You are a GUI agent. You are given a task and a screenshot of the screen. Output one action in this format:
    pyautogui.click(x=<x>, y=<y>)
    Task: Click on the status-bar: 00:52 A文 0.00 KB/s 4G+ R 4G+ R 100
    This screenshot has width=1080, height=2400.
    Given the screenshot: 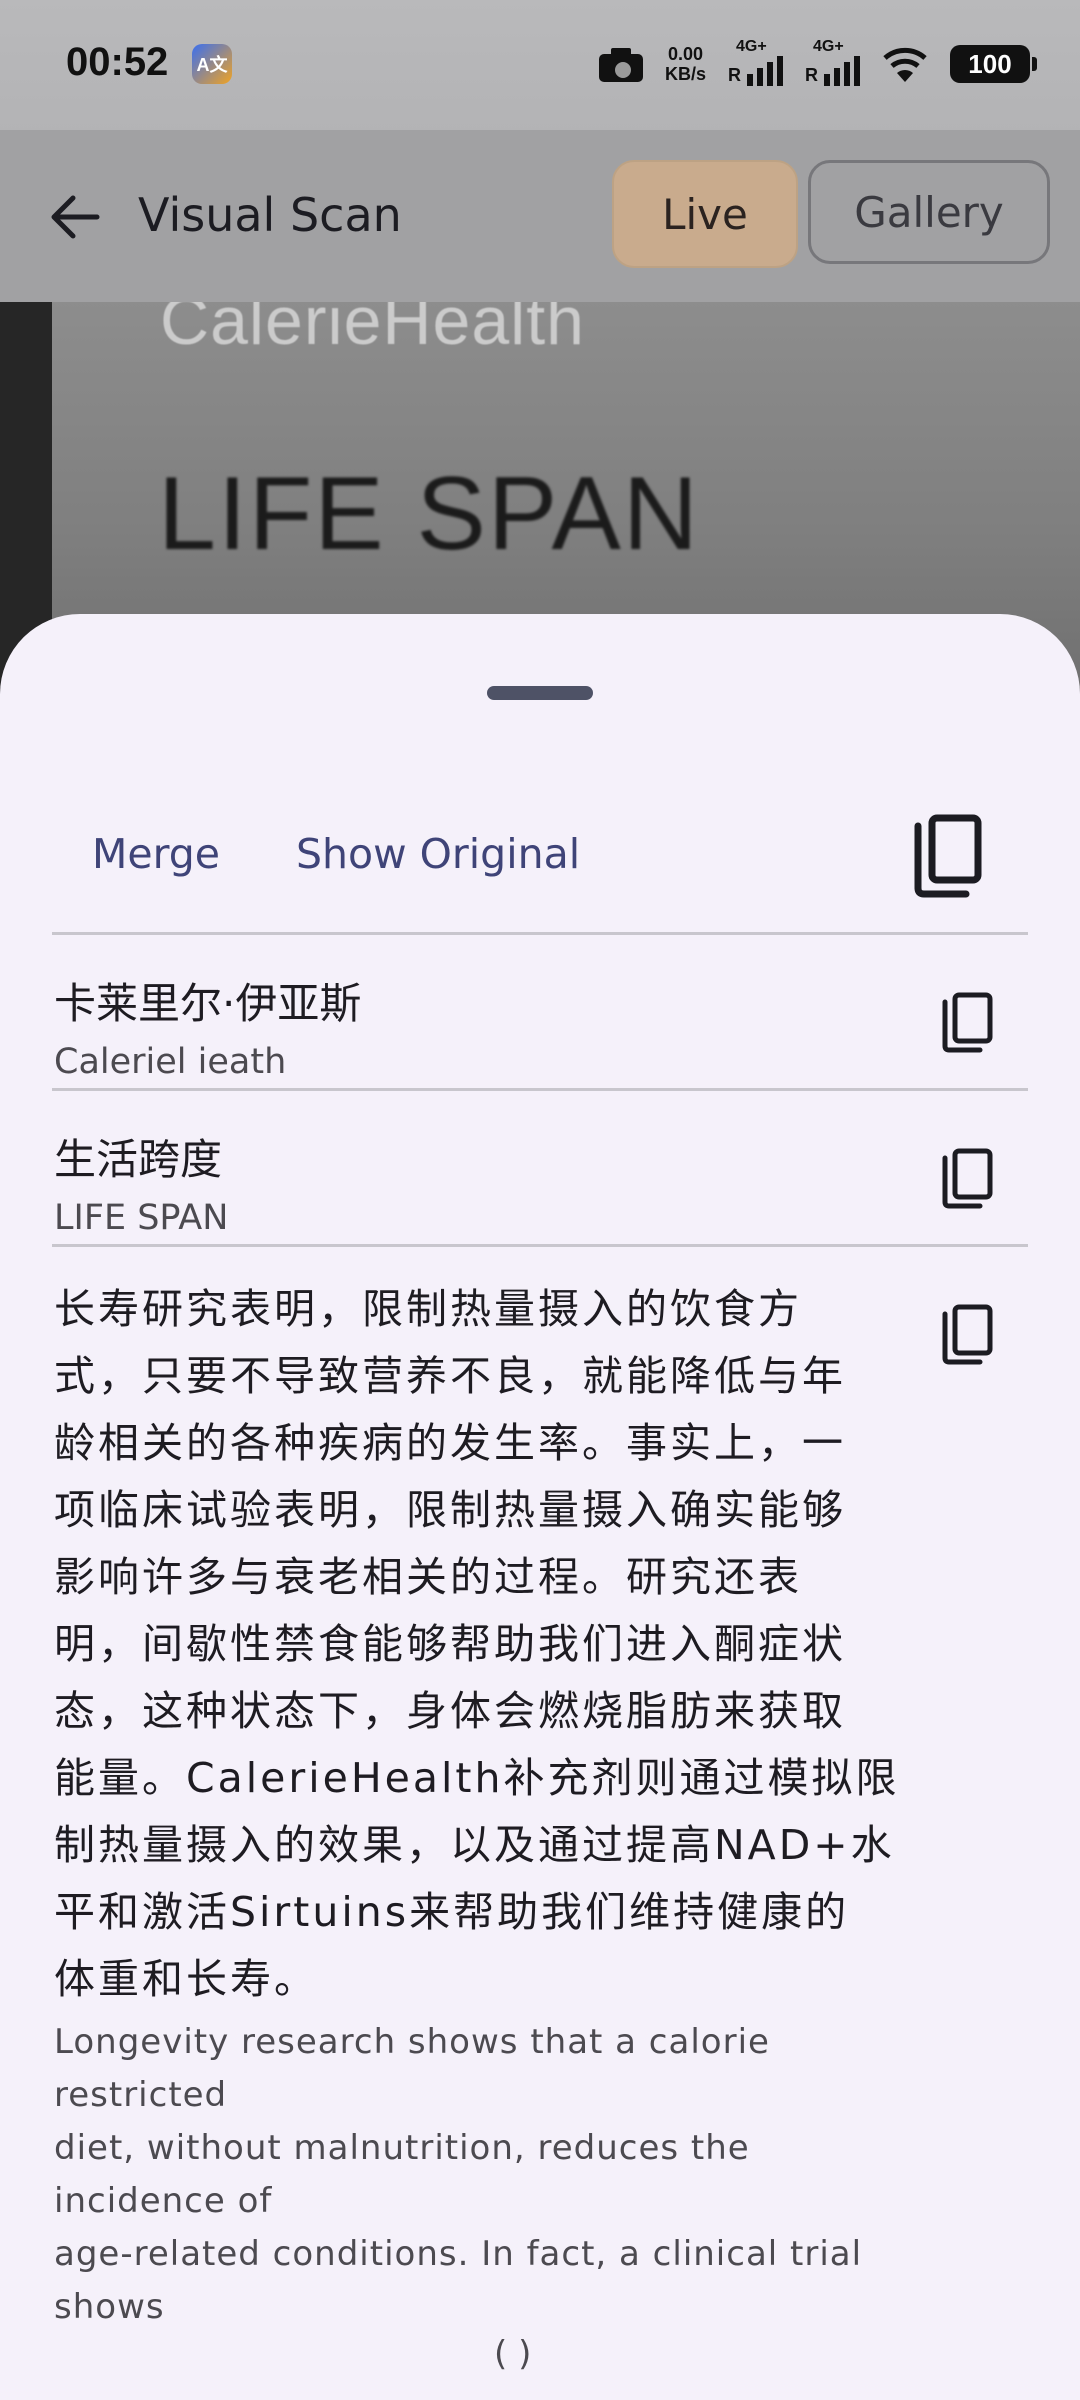 What is the action you would take?
    pyautogui.click(x=540, y=65)
    